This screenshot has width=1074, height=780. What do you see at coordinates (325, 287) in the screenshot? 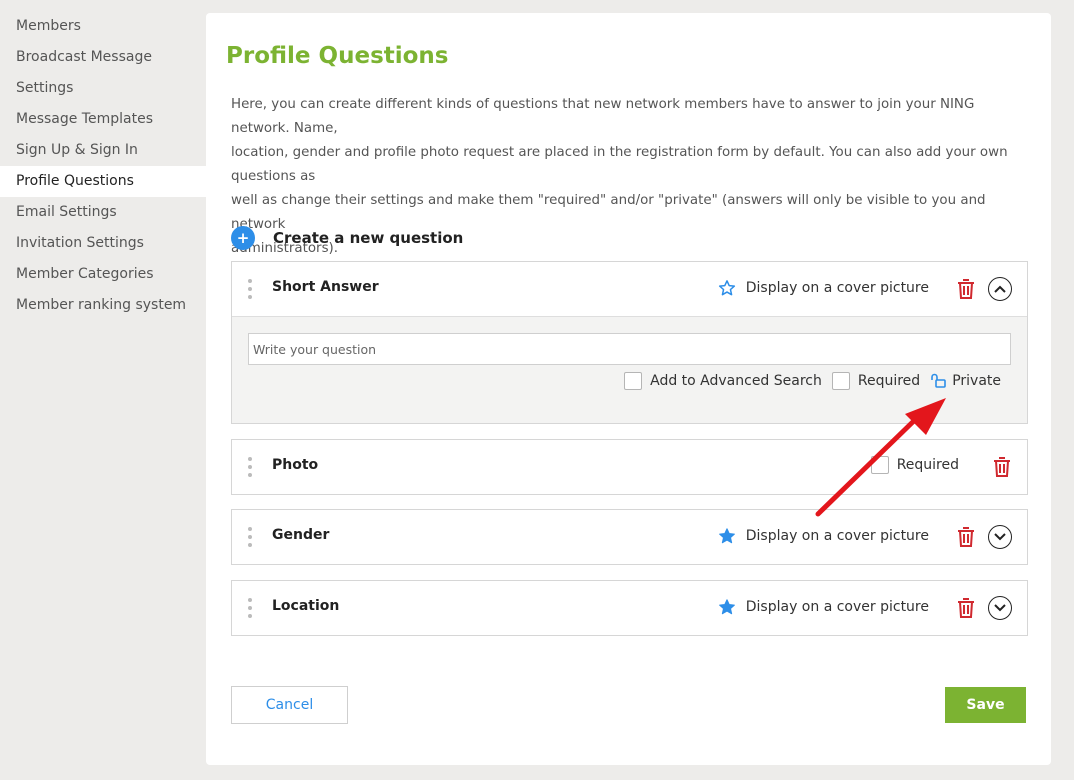
I see `question-title: Short Answer` at bounding box center [325, 287].